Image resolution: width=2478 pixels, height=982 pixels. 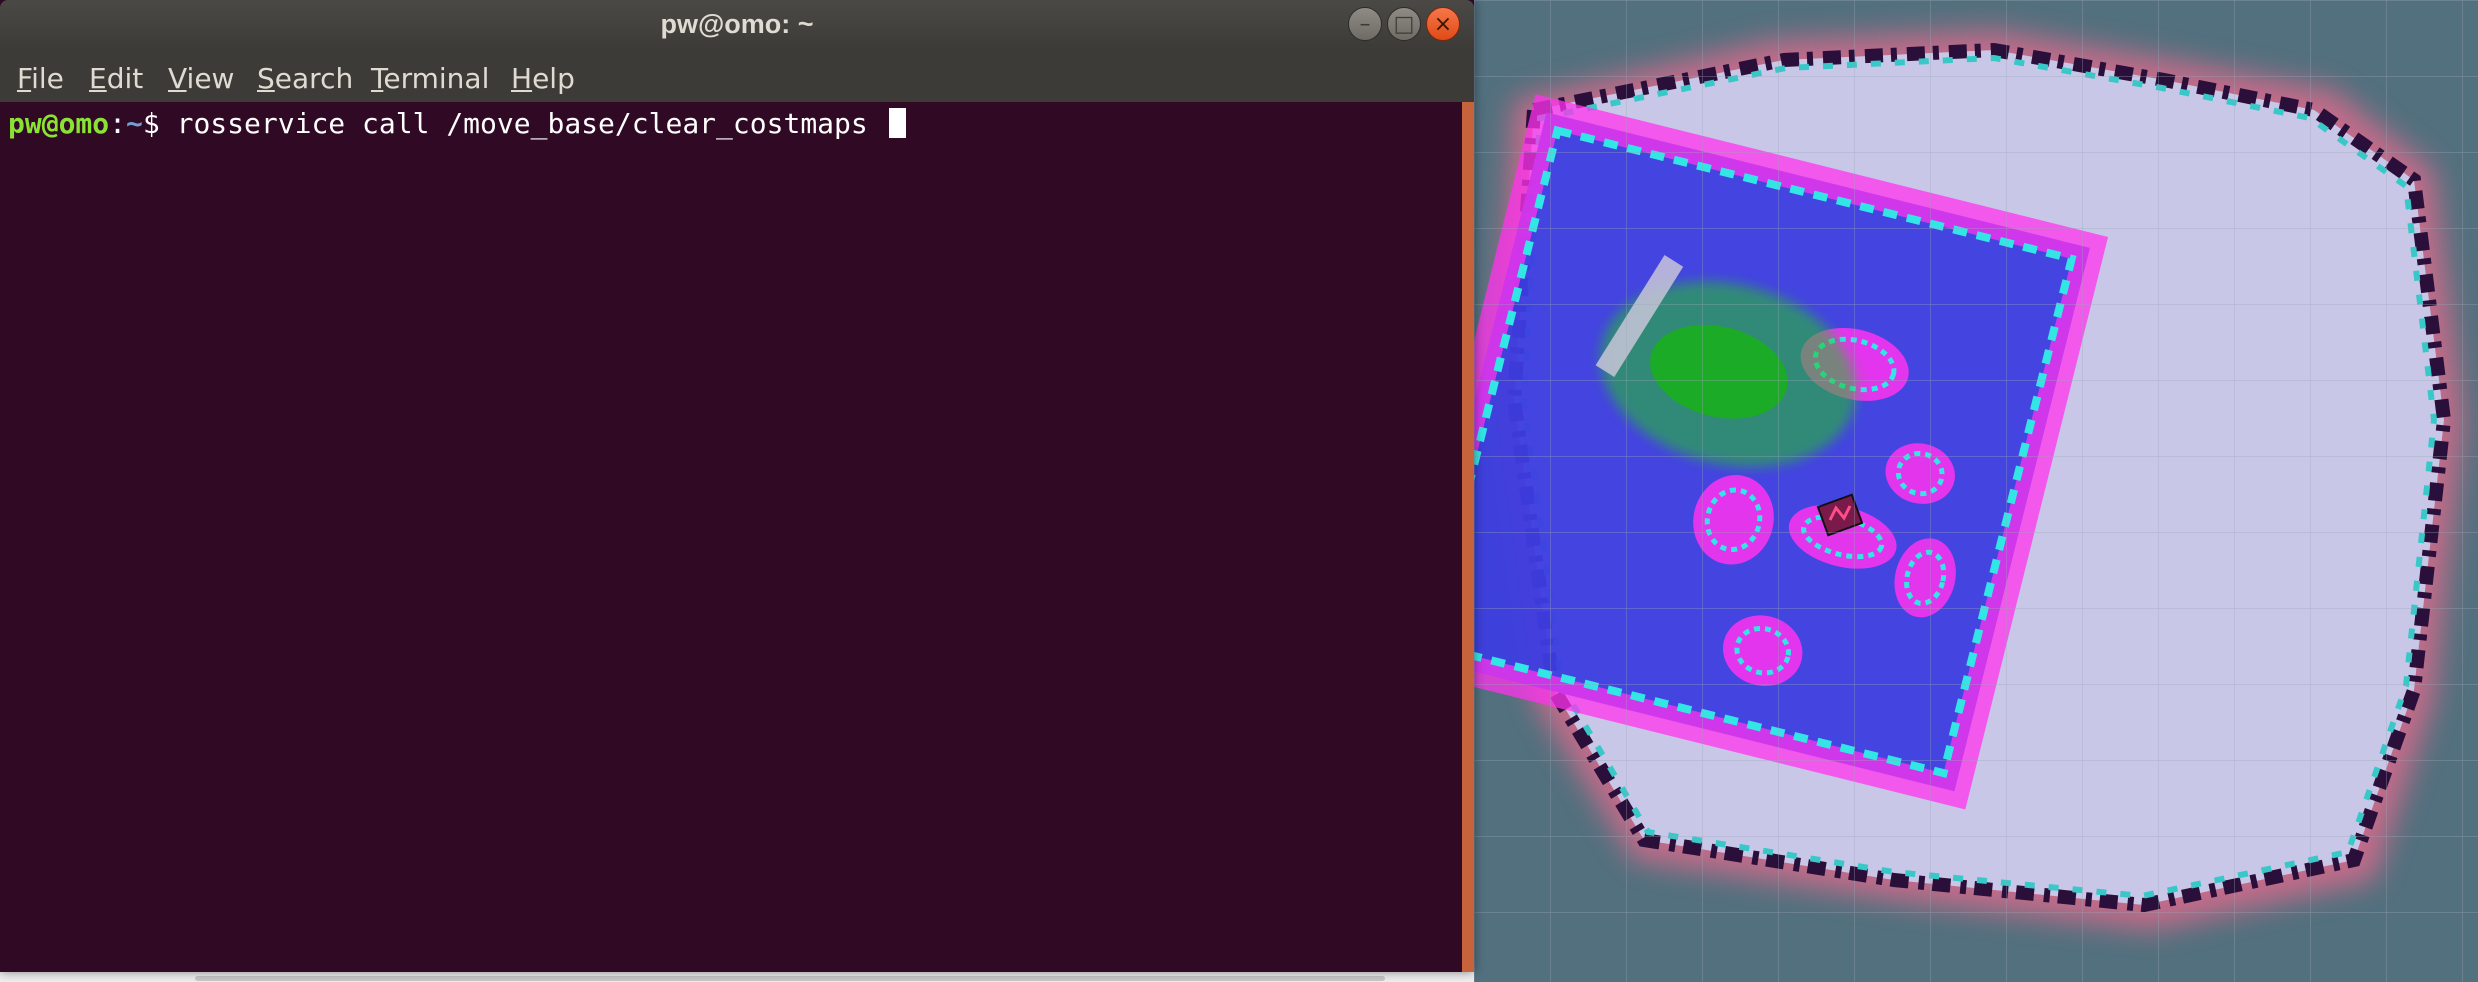 What do you see at coordinates (314, 78) in the screenshot?
I see `menu-search-label: earch` at bounding box center [314, 78].